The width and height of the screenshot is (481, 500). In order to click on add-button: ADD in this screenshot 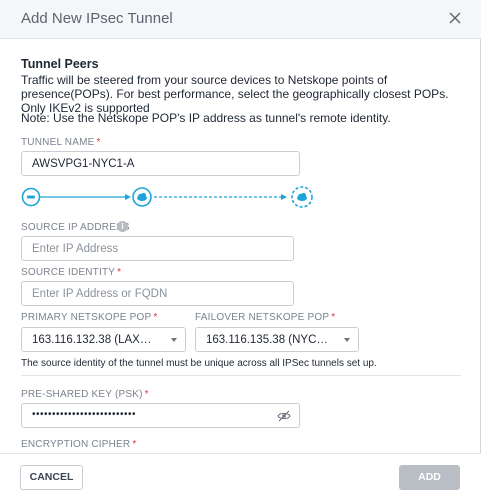, I will do `click(429, 477)`.